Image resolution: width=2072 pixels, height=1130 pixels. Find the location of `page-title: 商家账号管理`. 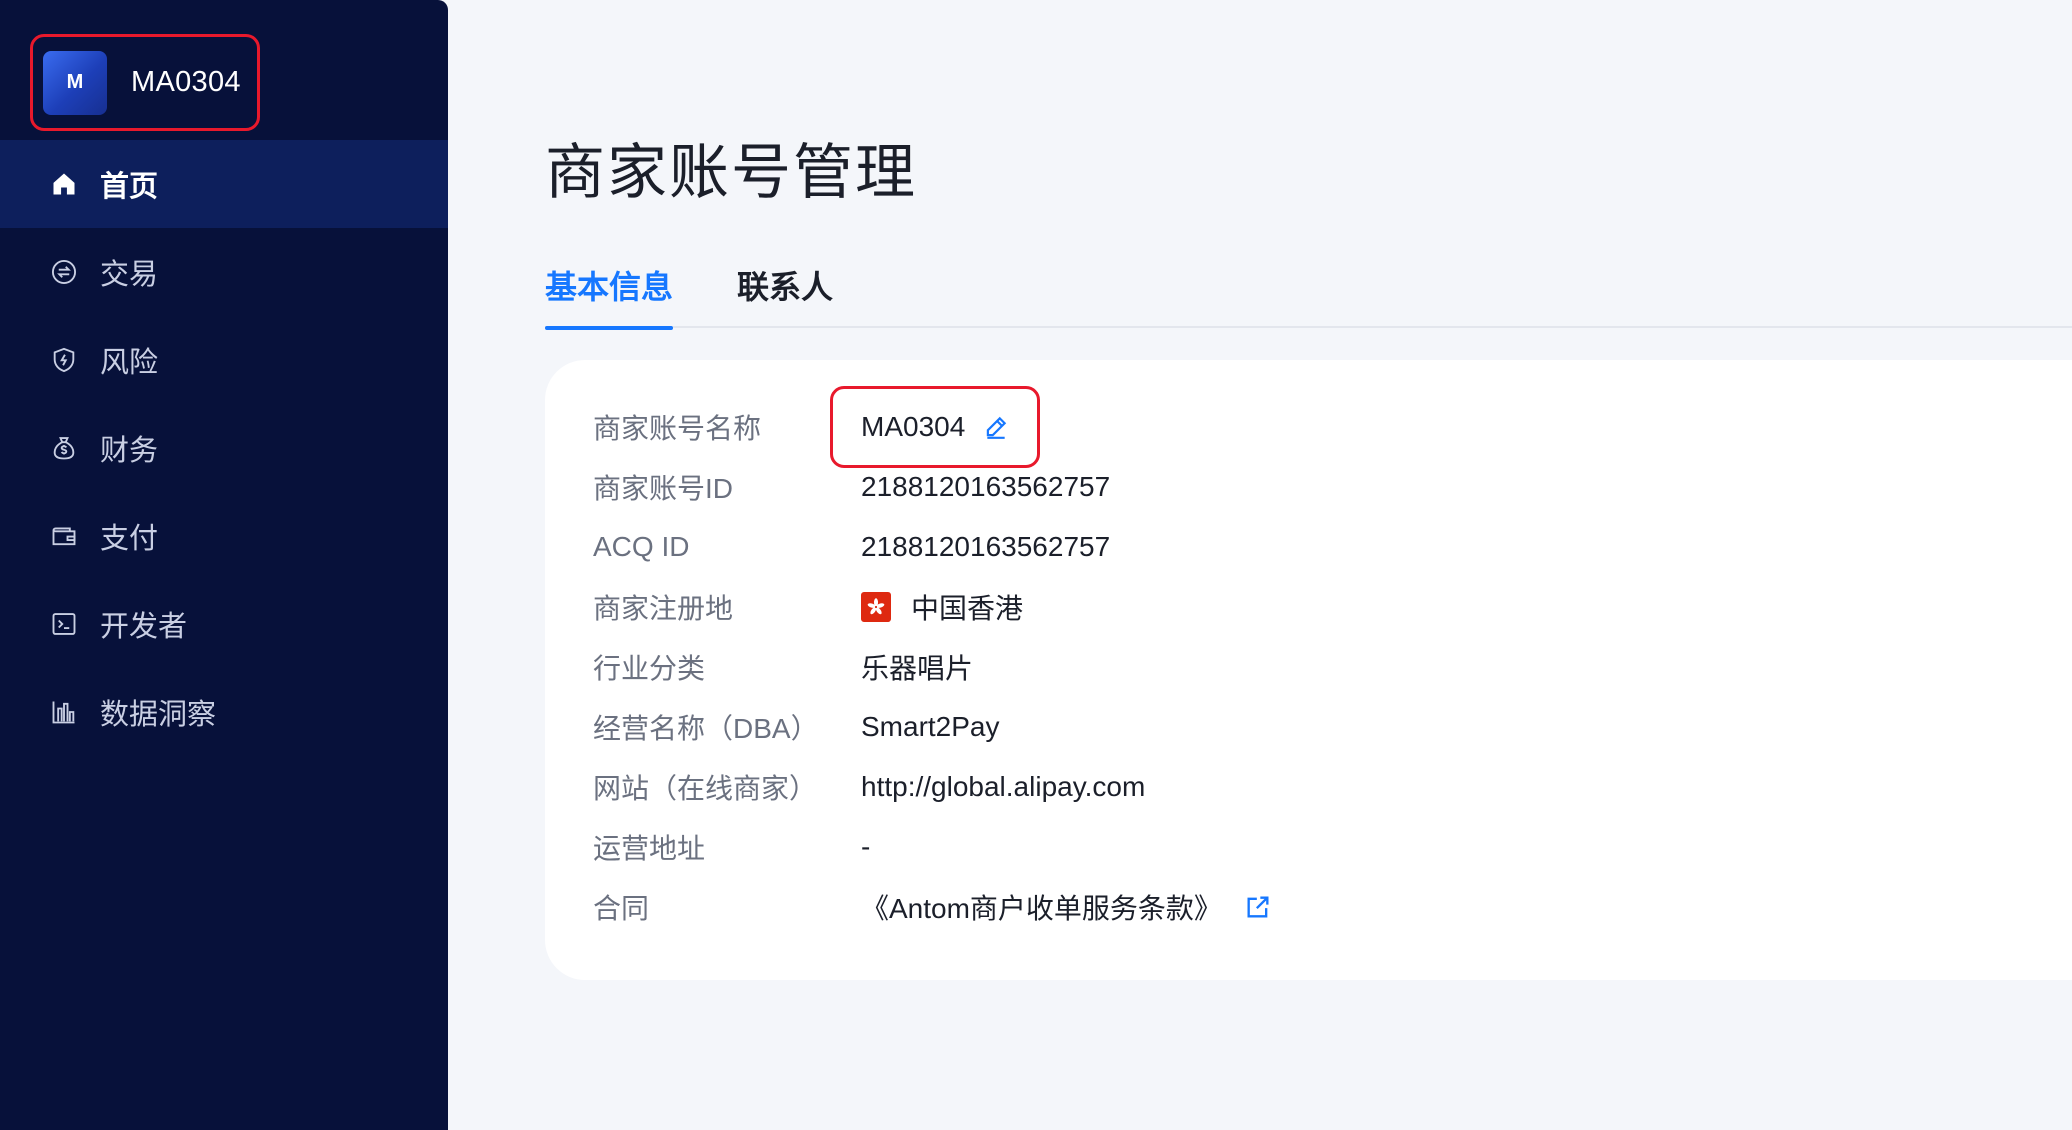

page-title: 商家账号管理 is located at coordinates (731, 172).